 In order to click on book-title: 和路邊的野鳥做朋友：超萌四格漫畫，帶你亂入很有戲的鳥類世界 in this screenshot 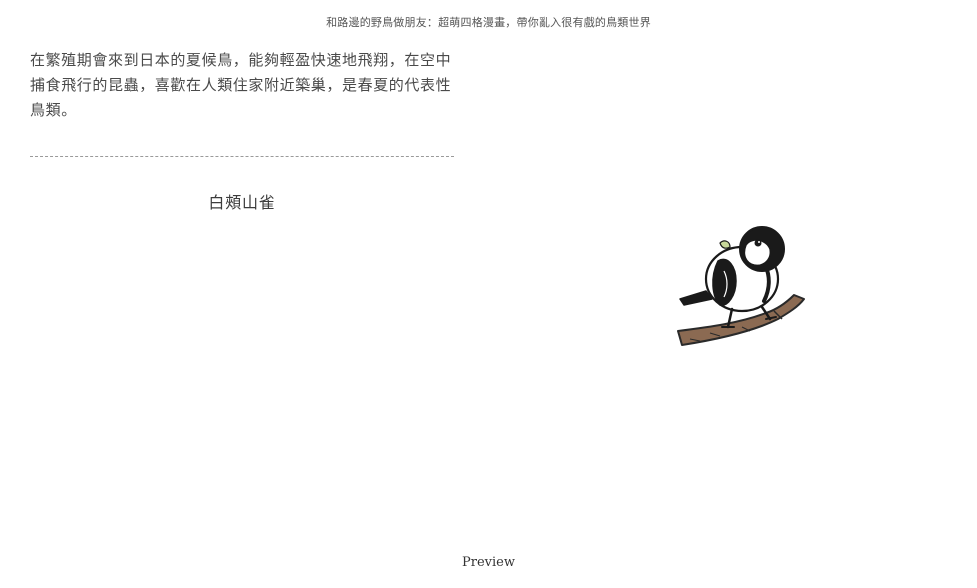, I will do `click(488, 22)`.